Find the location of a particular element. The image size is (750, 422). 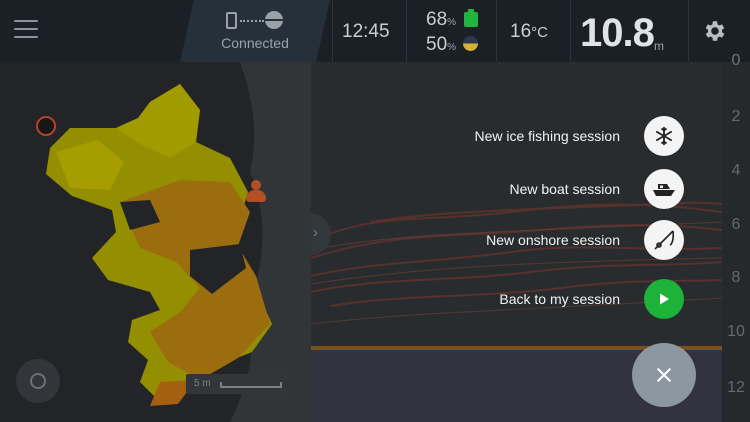

menu-item-label: Back to my session is located at coordinates (559, 299).